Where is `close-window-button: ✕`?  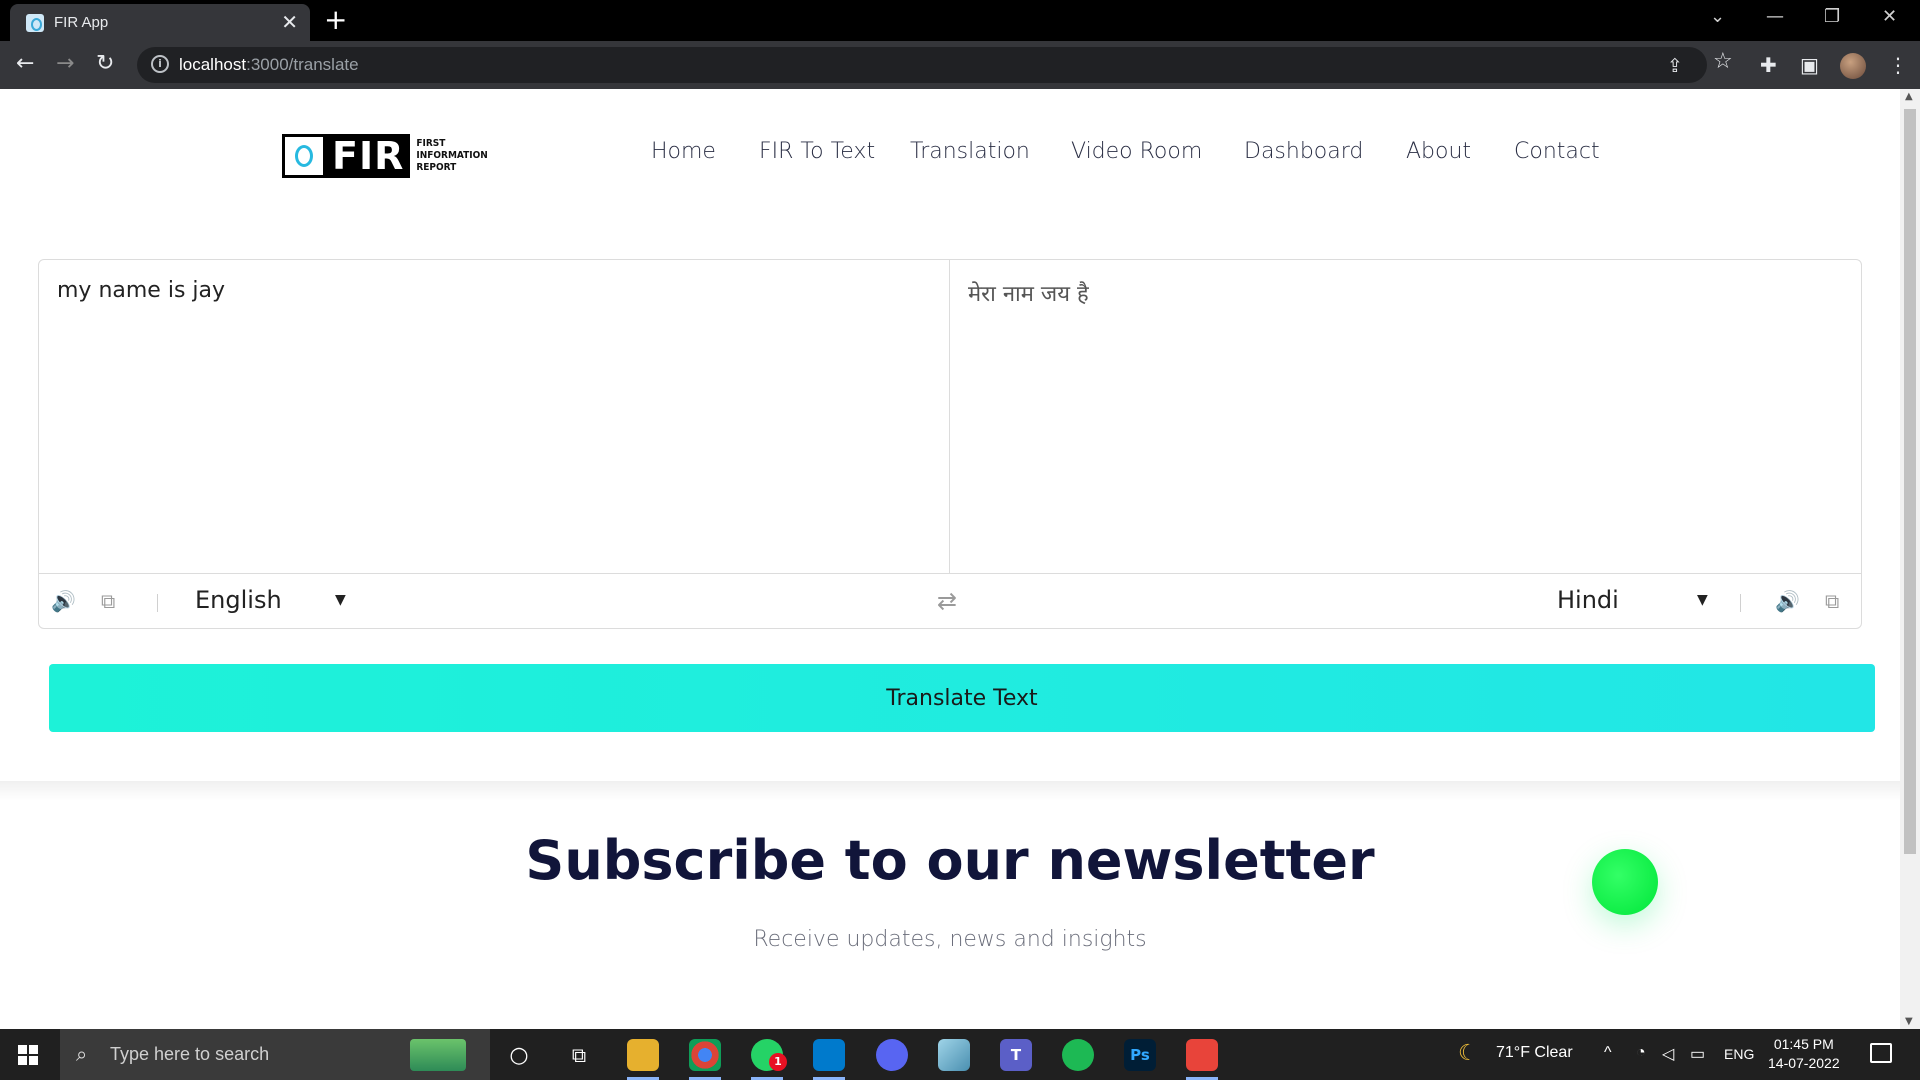
close-window-button: ✕ is located at coordinates (1889, 16).